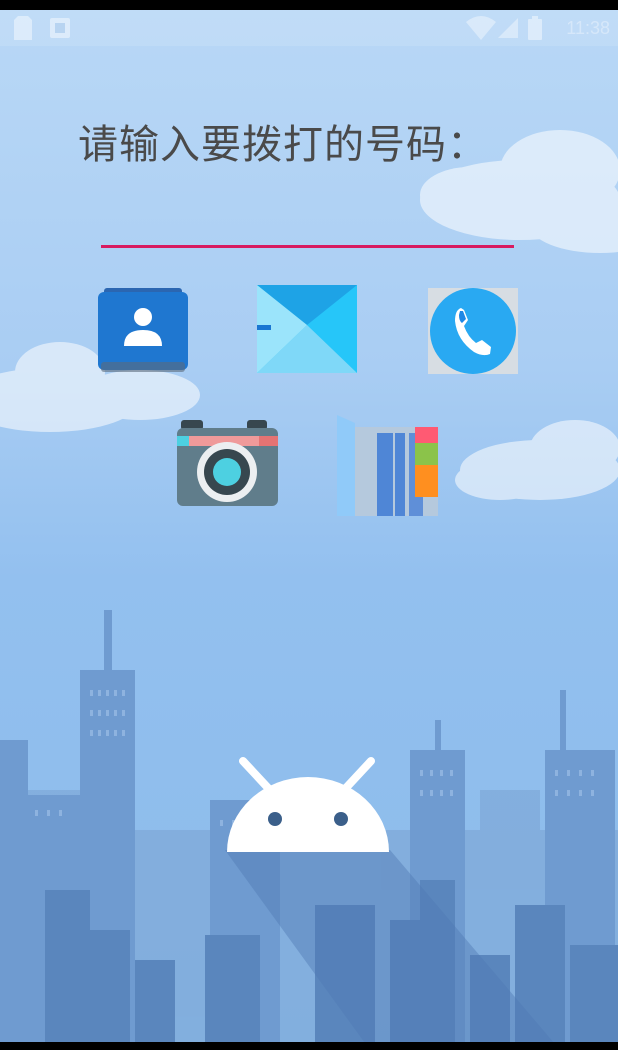 The image size is (618, 1050). Describe the element at coordinates (309, 28) in the screenshot. I see `status-bar: 11:38` at that location.